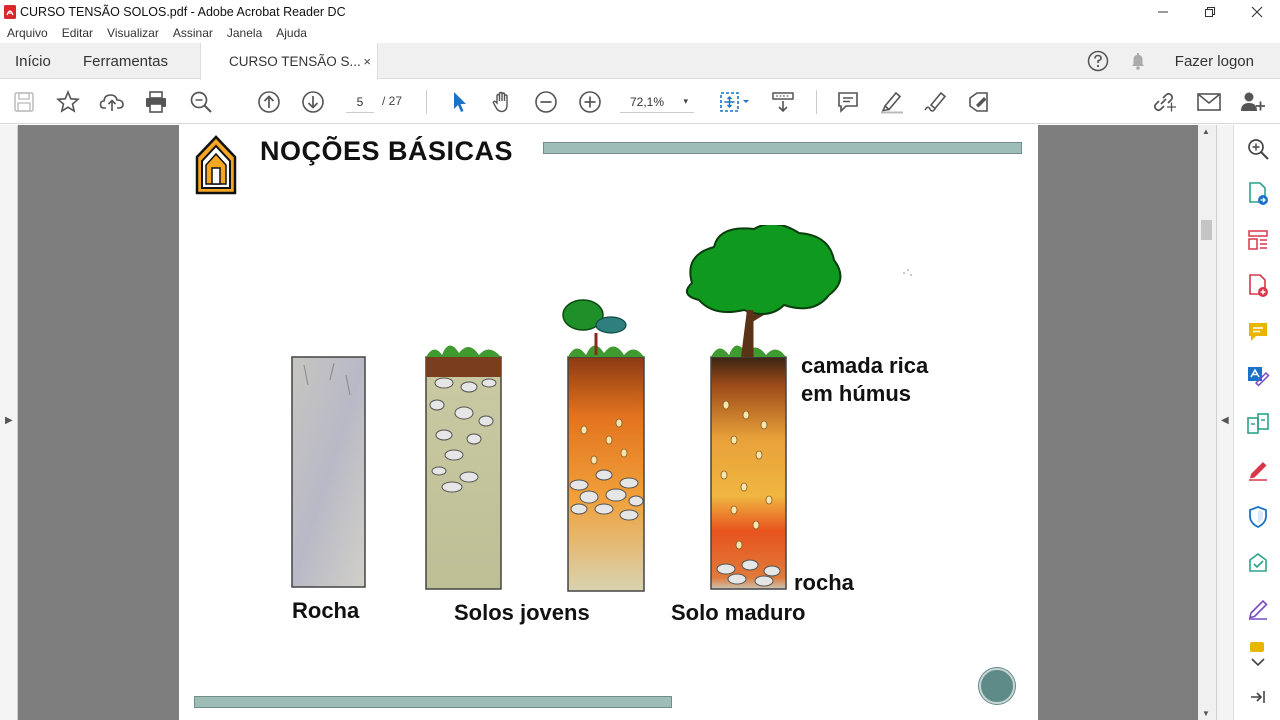 Image resolution: width=1280 pixels, height=720 pixels. I want to click on save-button, so click(24, 102).